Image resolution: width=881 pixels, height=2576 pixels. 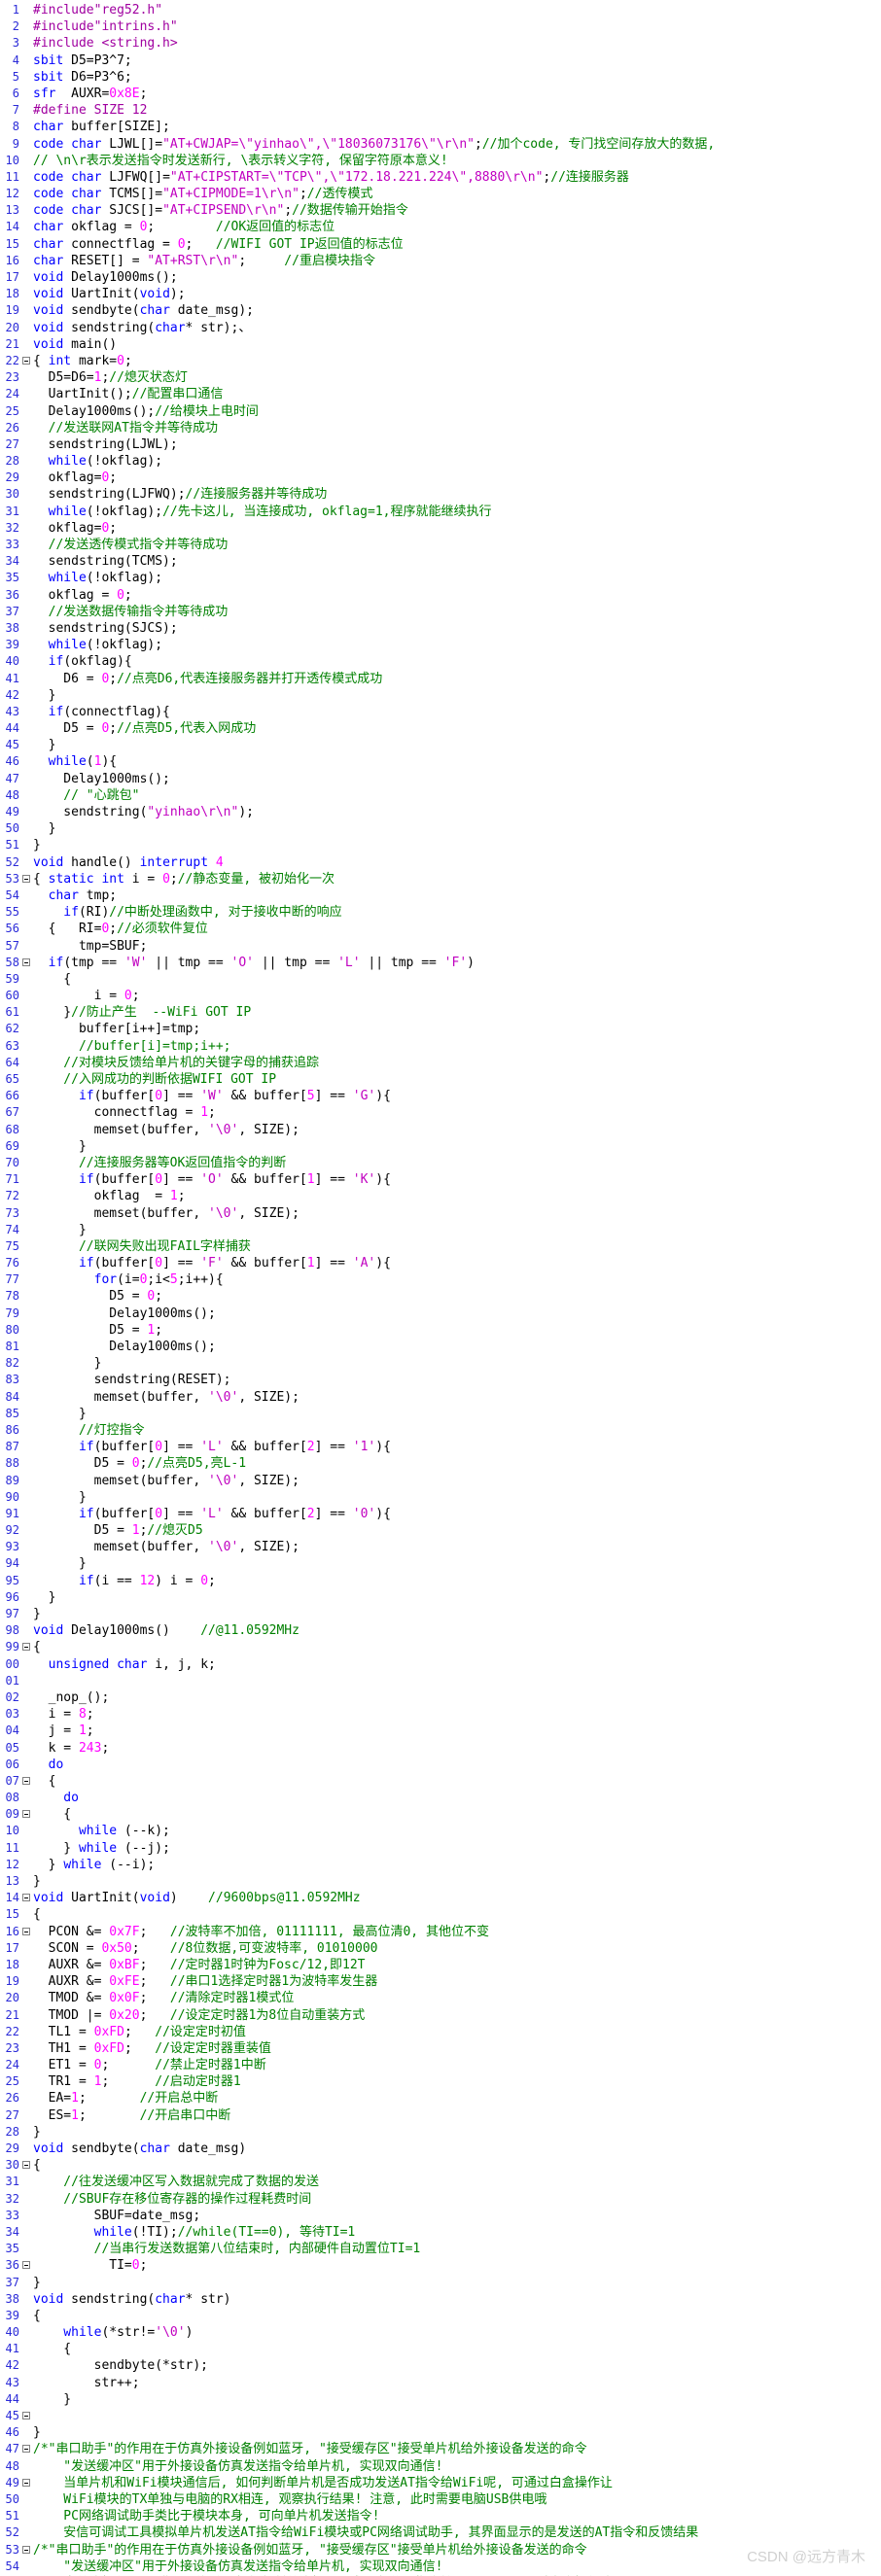 I want to click on code-token: while, so click(x=60, y=511).